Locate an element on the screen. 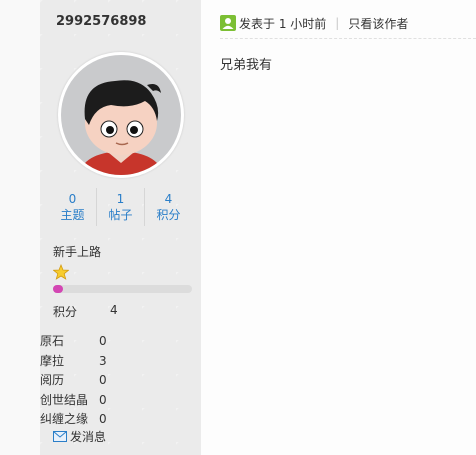  left-margin is located at coordinates (20, 227).